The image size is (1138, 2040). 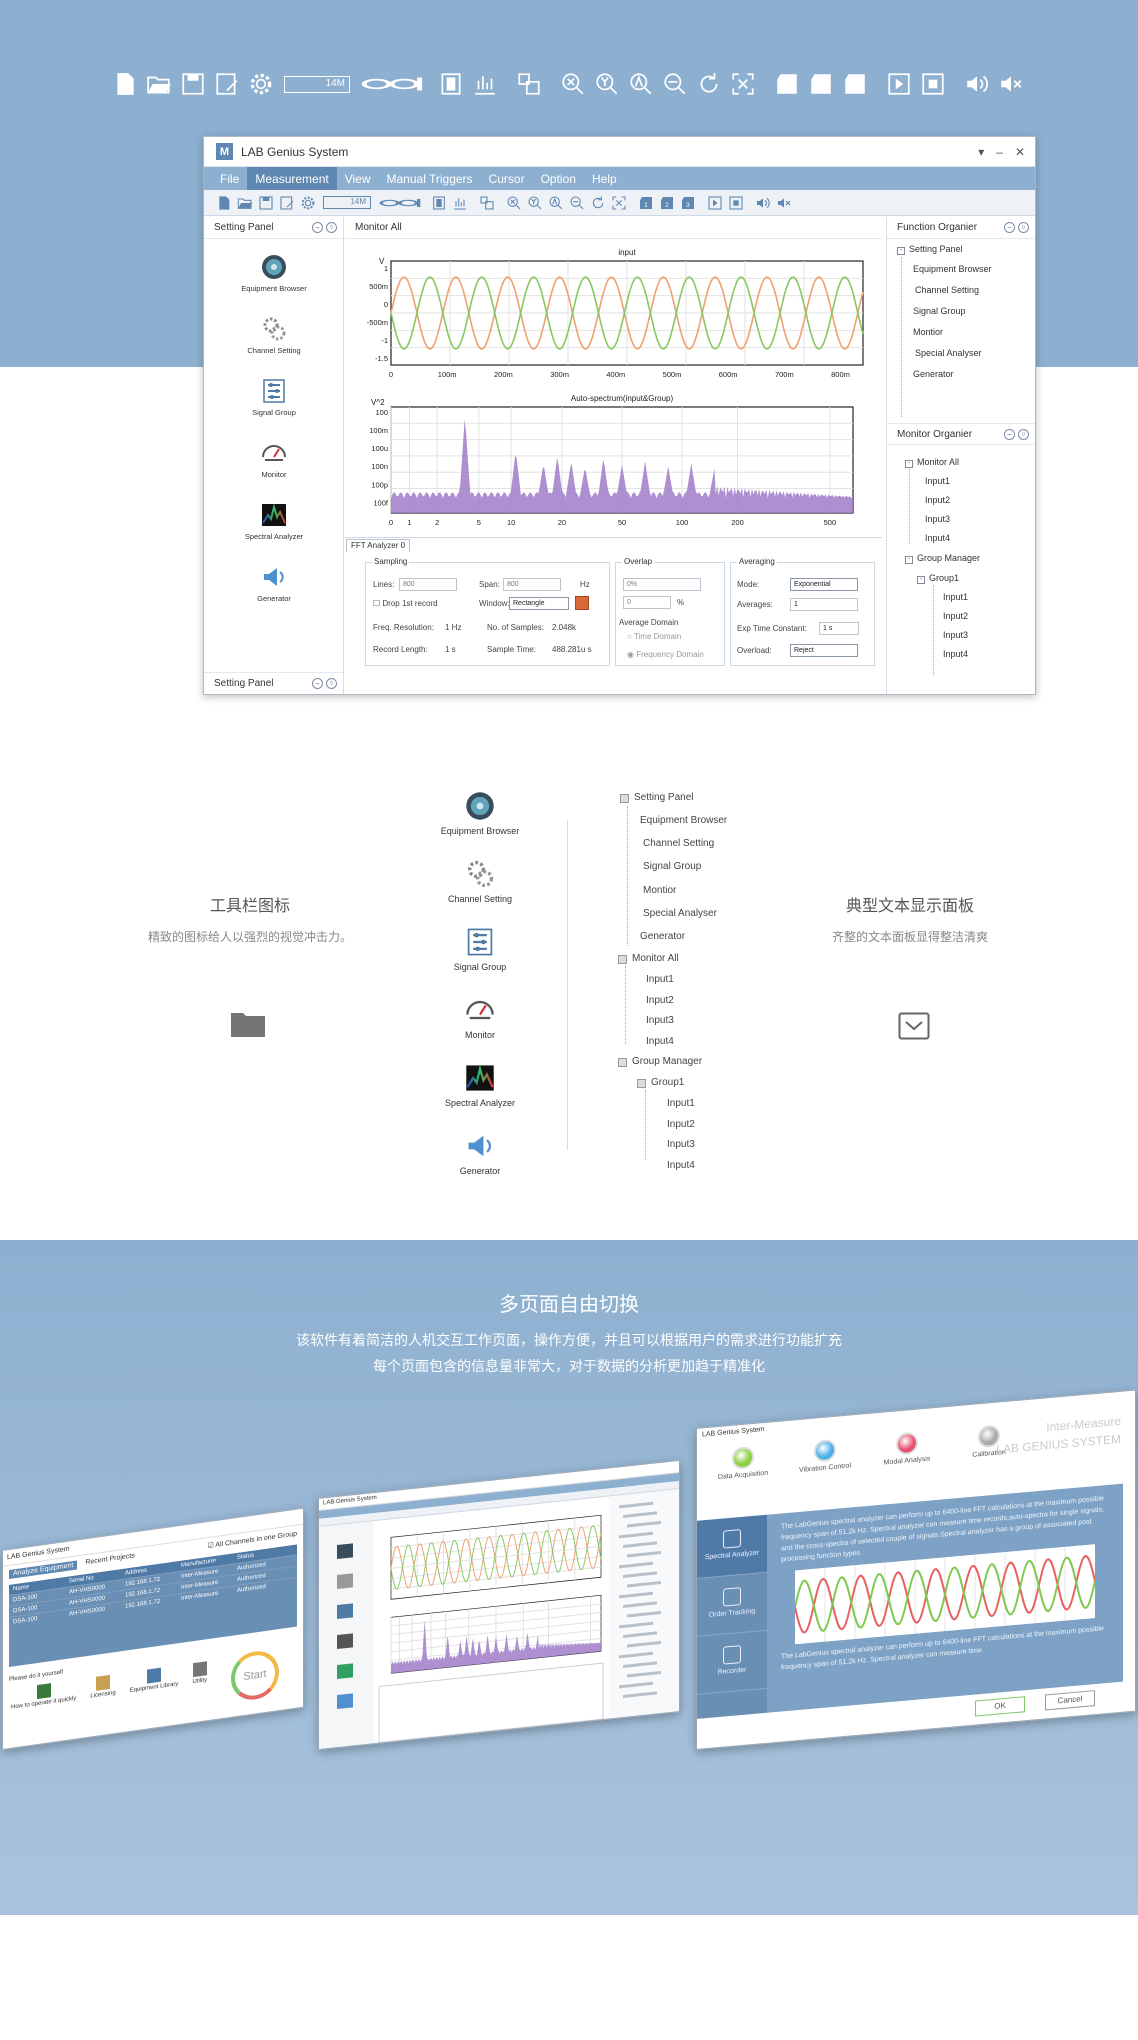 I want to click on setting-item-equipment-browser: Equipment Browser, so click(x=274, y=273).